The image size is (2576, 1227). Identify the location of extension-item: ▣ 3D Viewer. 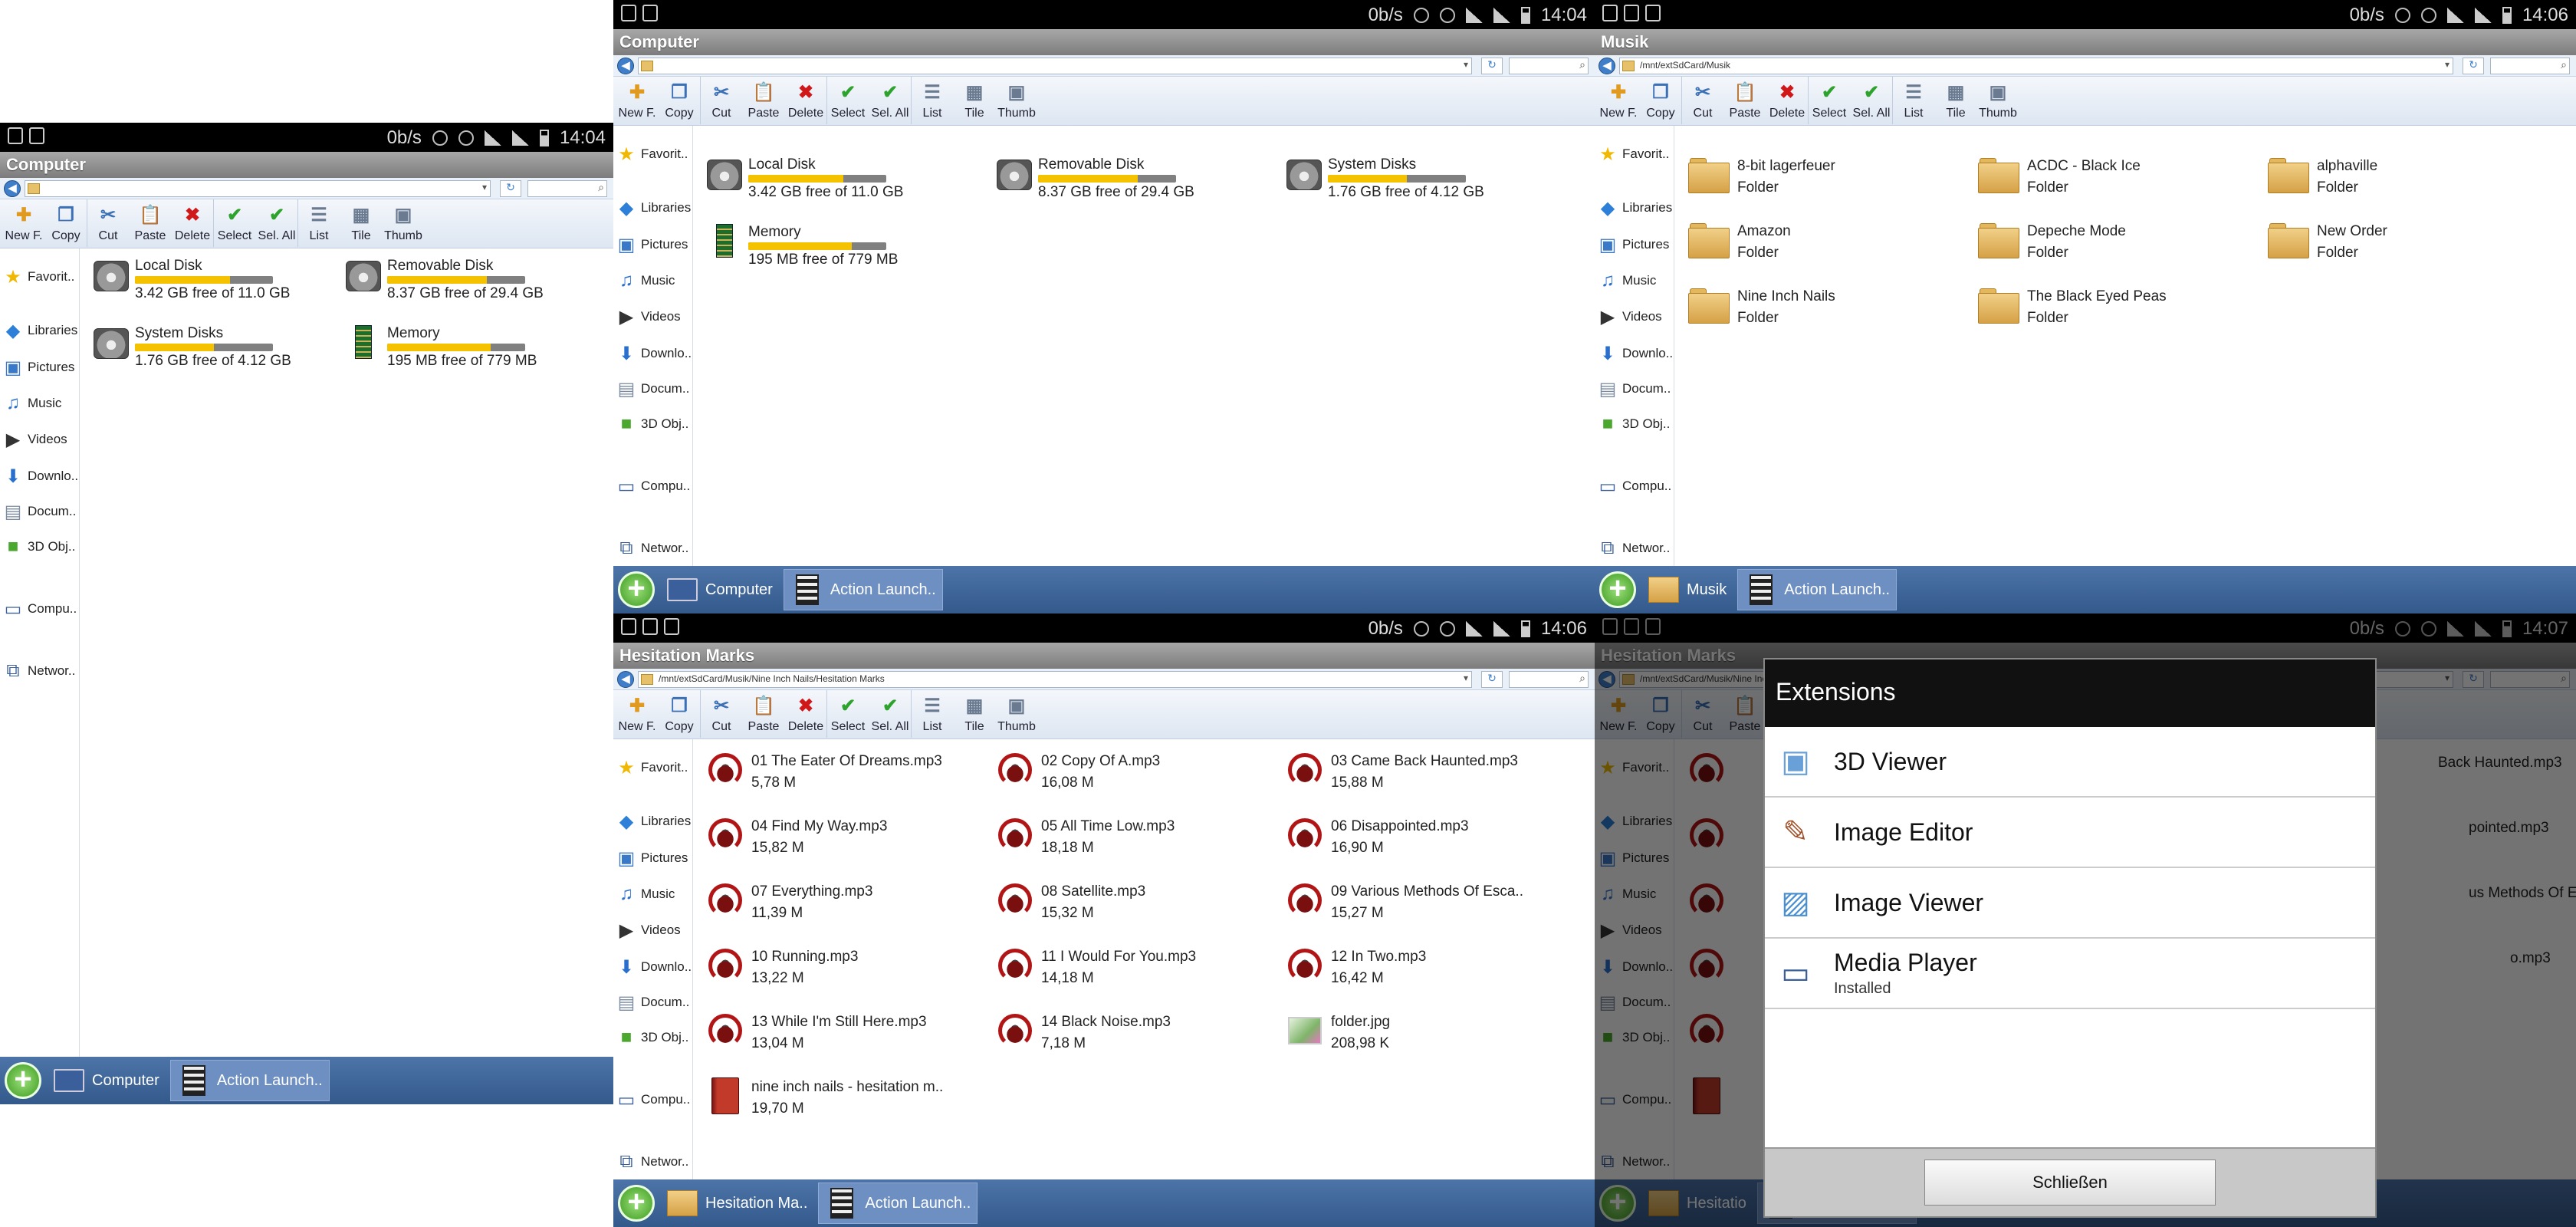
(2070, 762).